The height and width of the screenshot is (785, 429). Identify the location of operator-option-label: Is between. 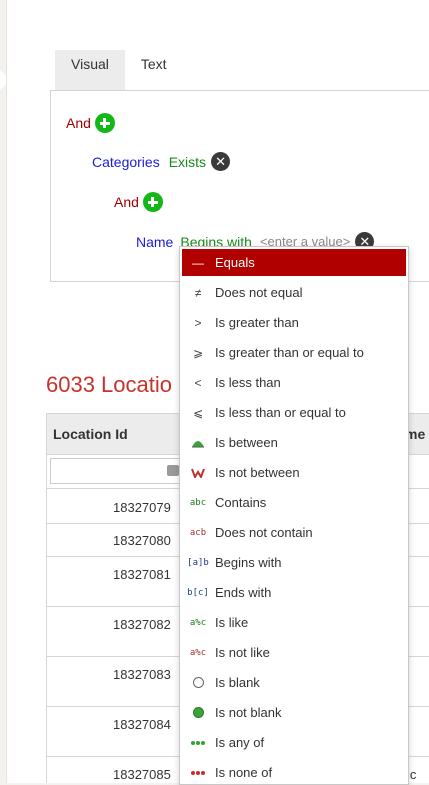
(246, 442).